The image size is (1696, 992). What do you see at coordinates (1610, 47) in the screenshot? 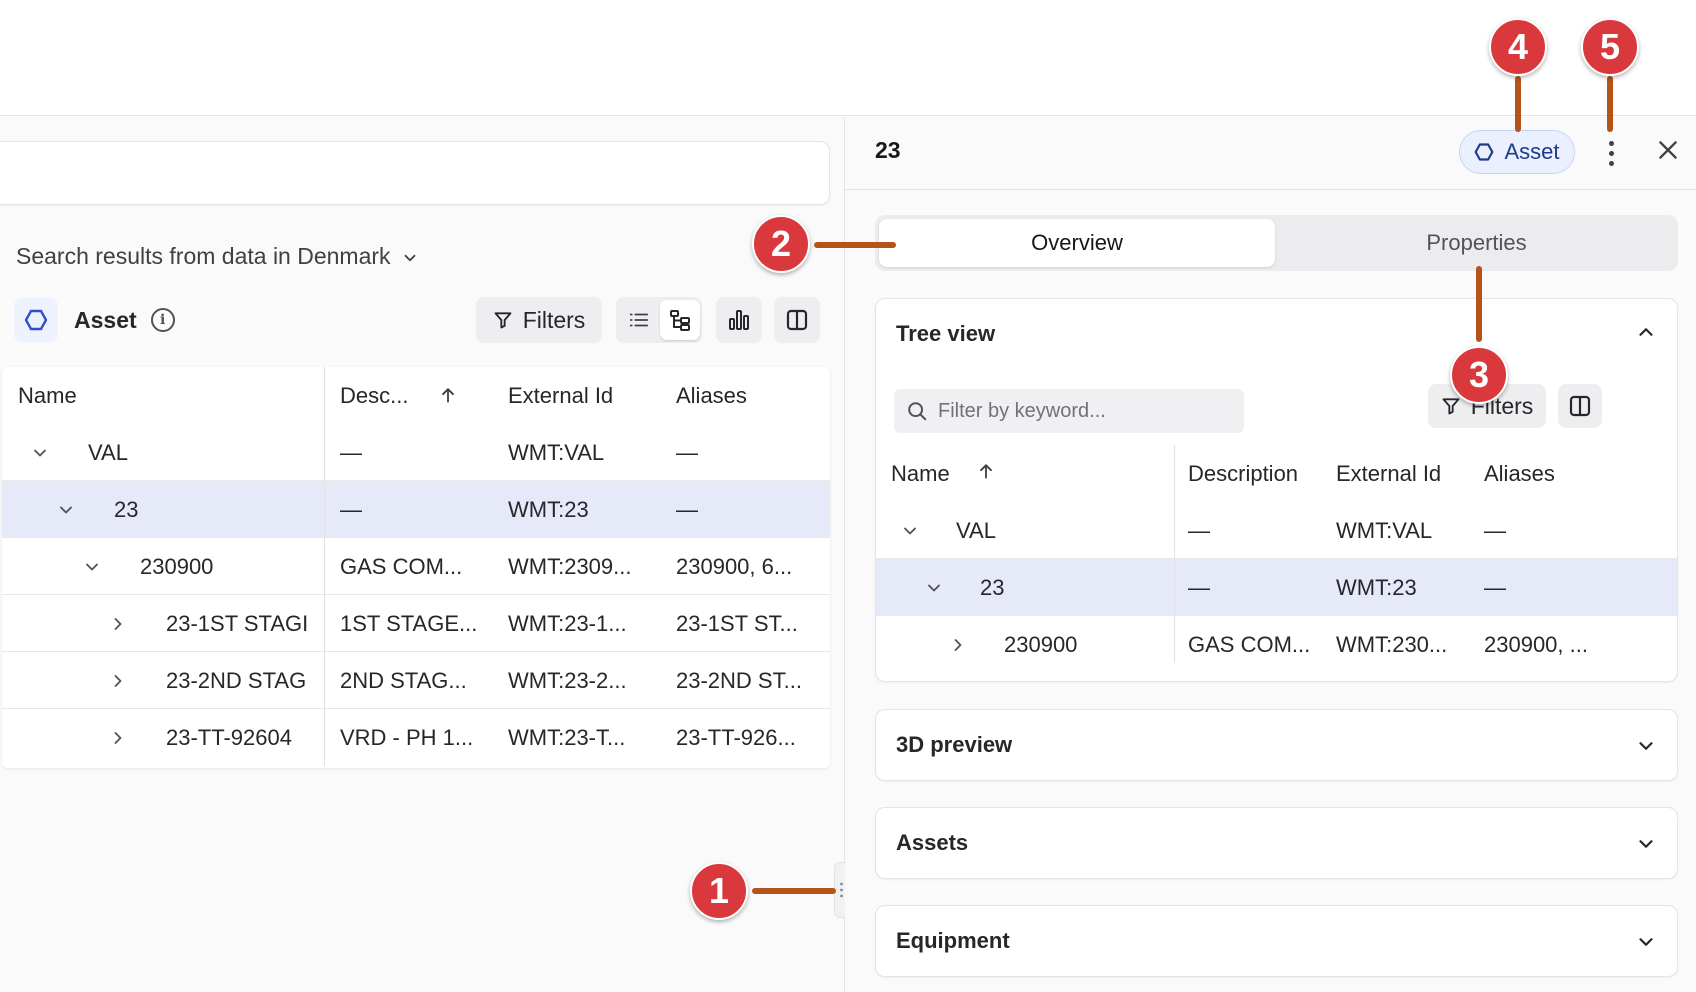
I see `callout-badge-5: 5` at bounding box center [1610, 47].